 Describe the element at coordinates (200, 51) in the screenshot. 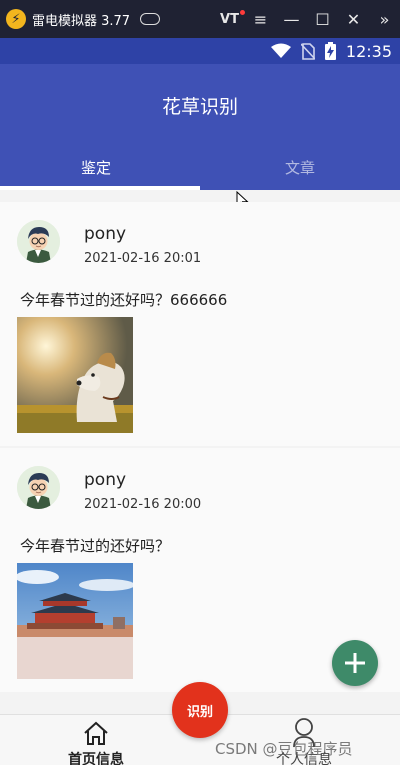

I see `android-status-bar: 12:35` at that location.